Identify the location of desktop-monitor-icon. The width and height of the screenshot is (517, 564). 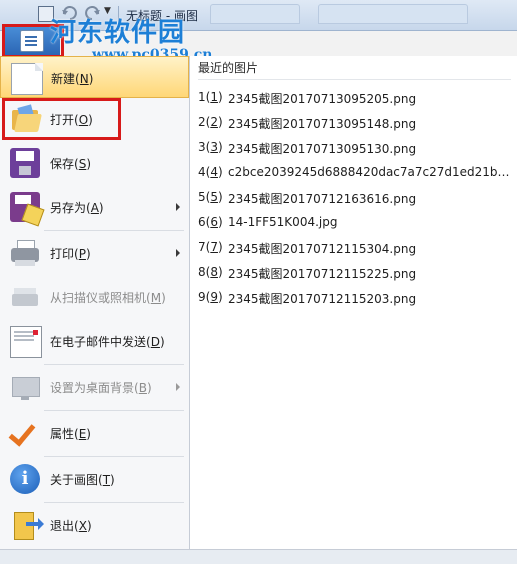
(25, 387).